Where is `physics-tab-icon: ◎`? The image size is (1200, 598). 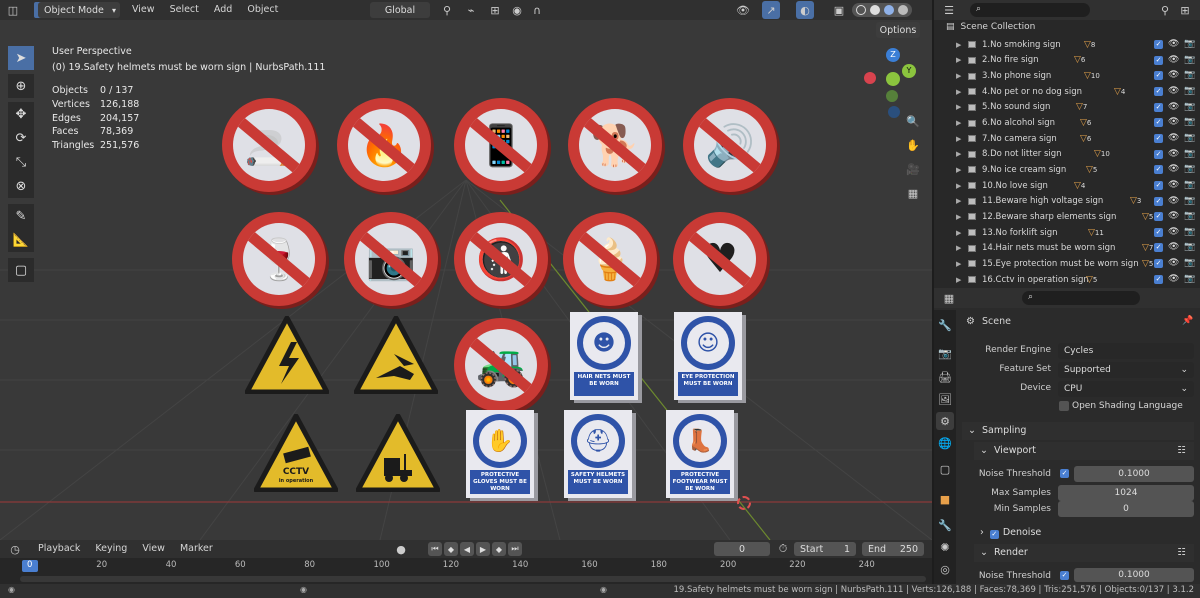 physics-tab-icon: ◎ is located at coordinates (945, 569).